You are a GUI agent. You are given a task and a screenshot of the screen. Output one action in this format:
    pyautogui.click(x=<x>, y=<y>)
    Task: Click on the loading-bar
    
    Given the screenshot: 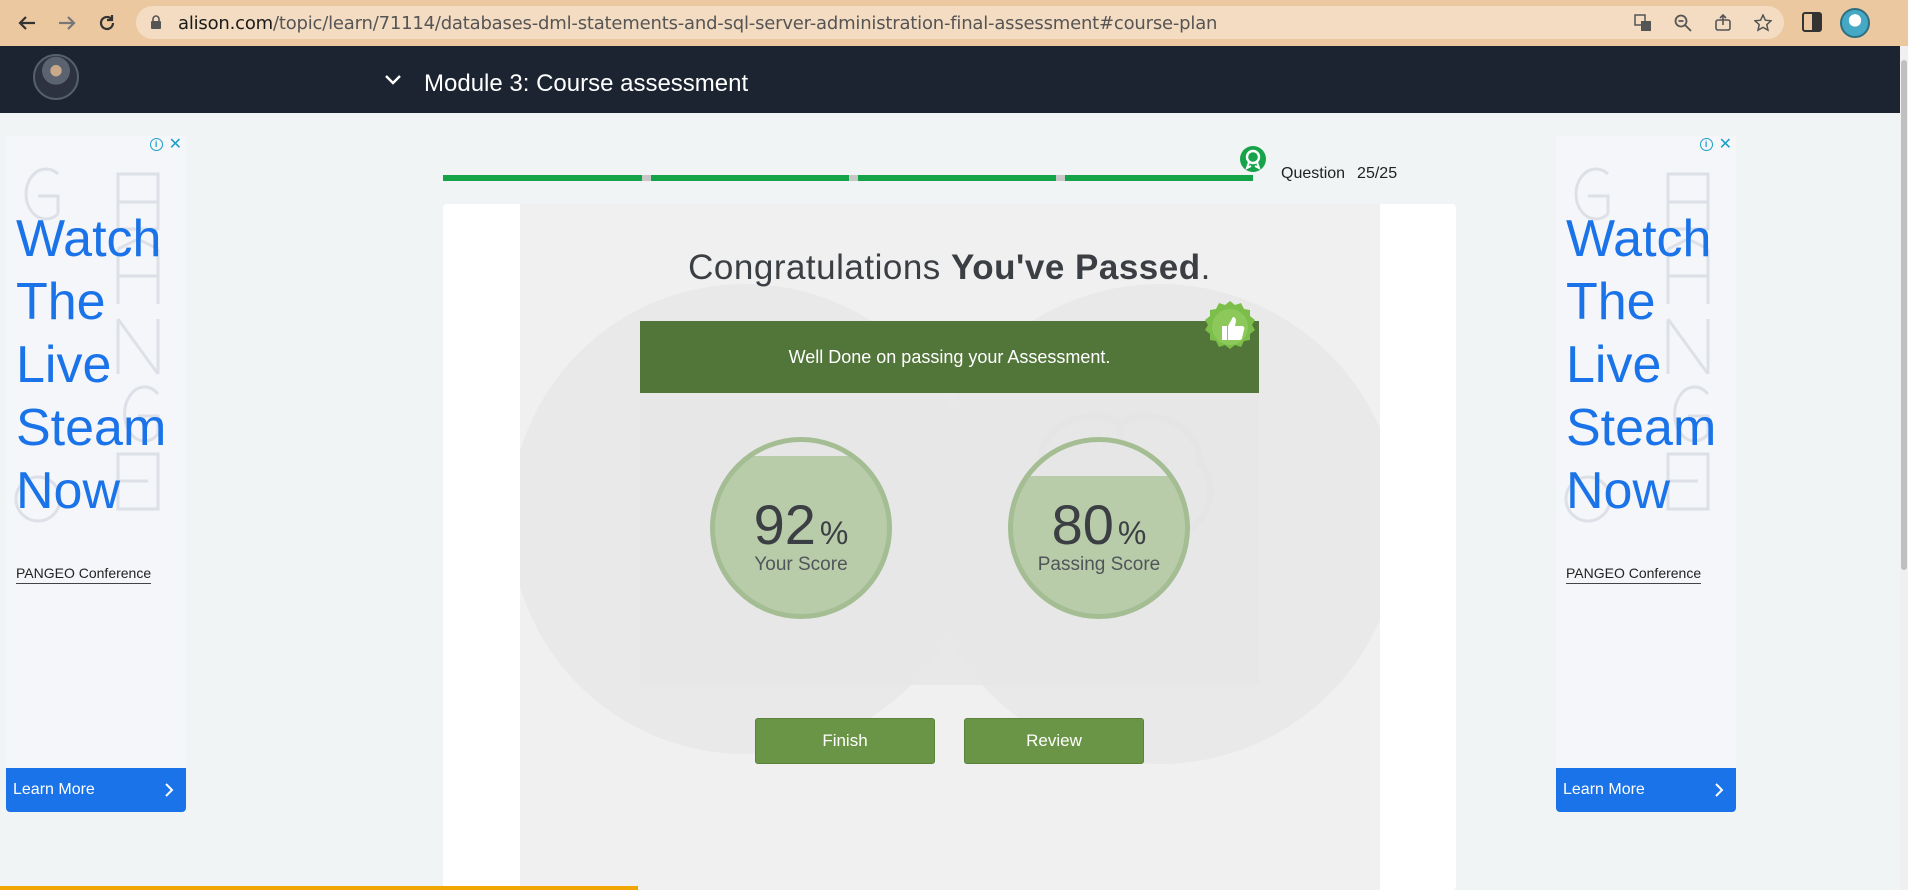 What is the action you would take?
    pyautogui.click(x=319, y=888)
    